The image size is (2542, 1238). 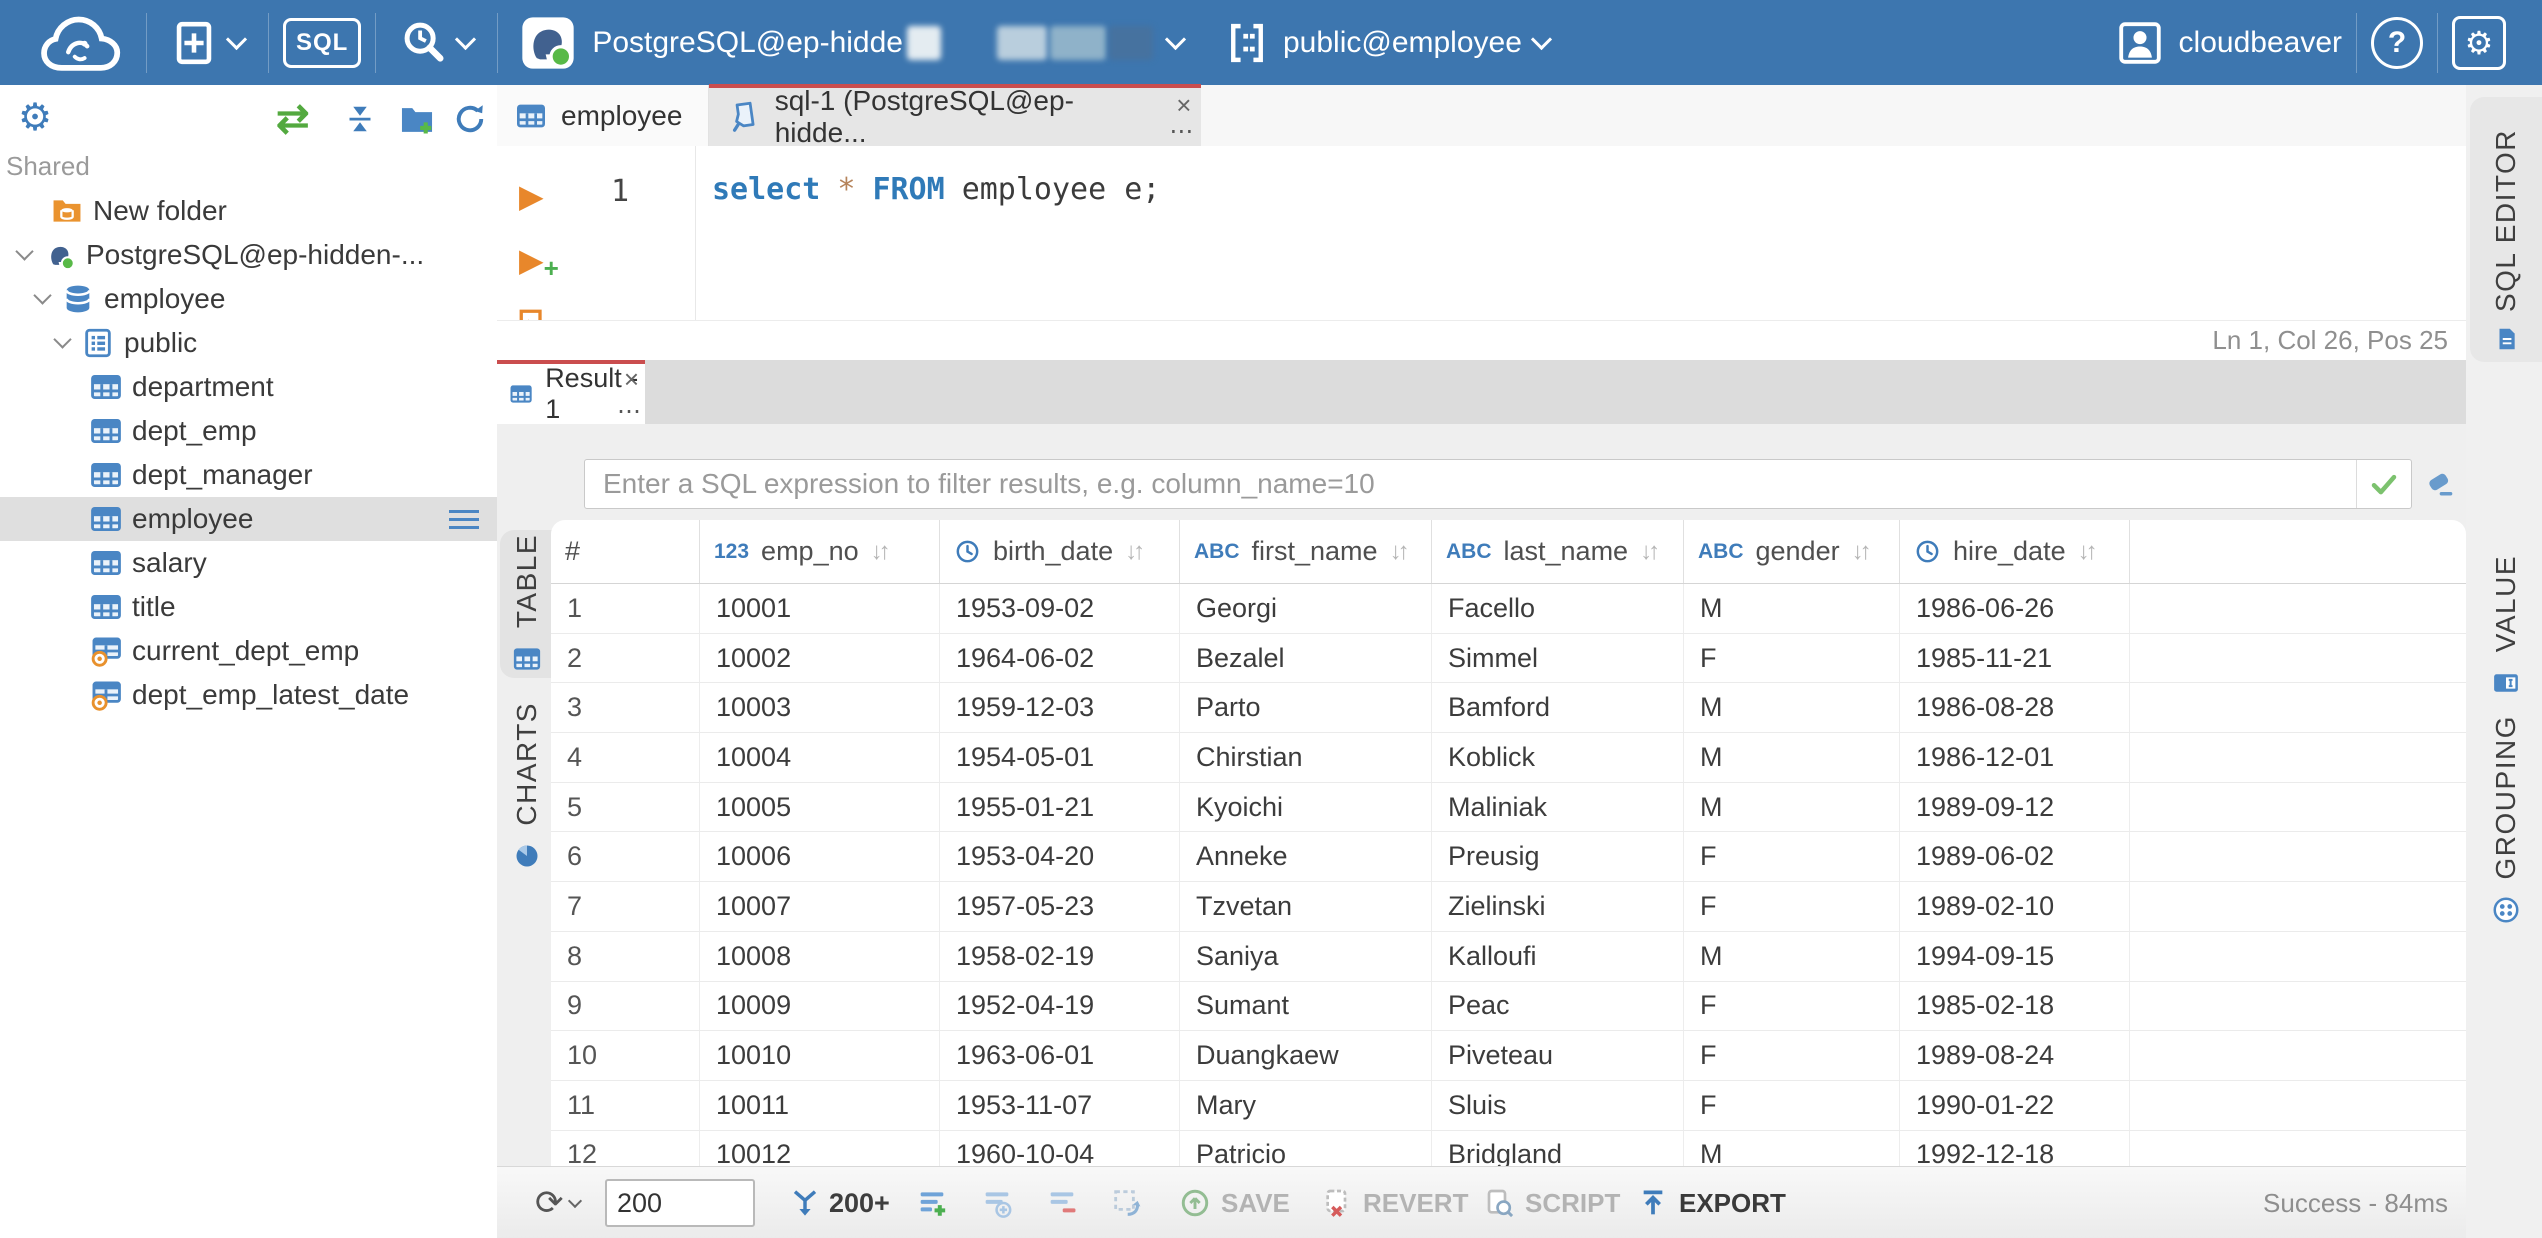 I want to click on tab-sql-1-active: sql-1 (PostgreSQL@ep-hidde... × ⋯, so click(x=955, y=116).